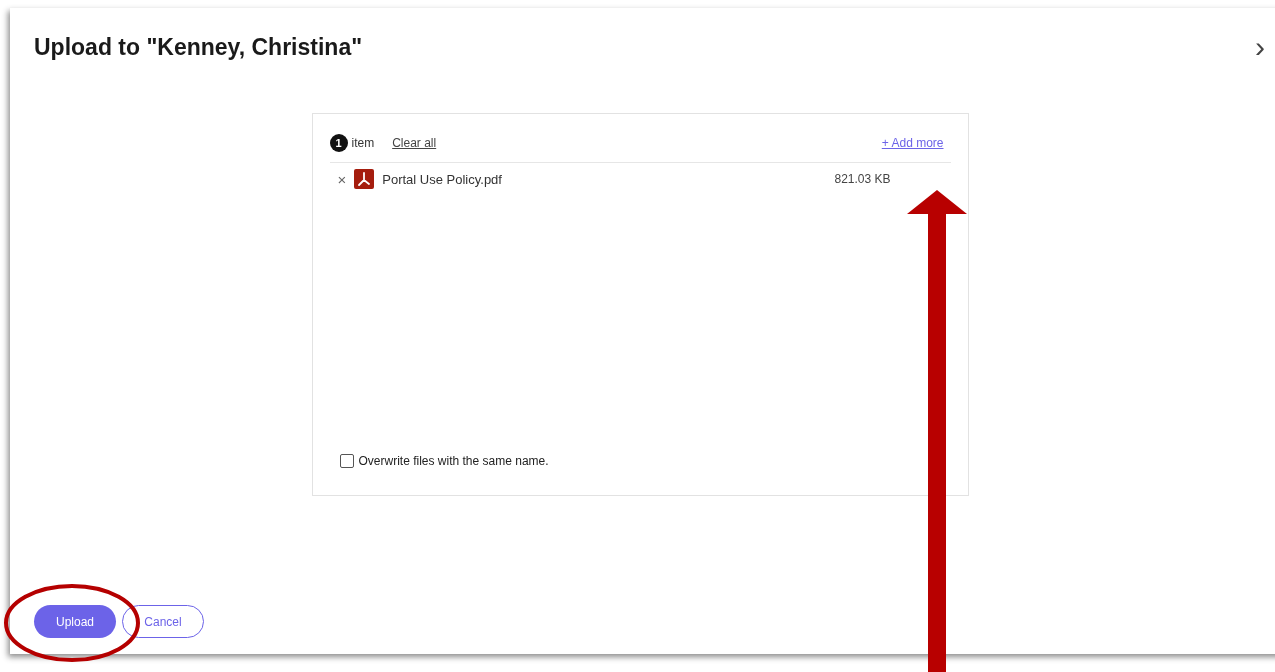 This screenshot has height=672, width=1275. I want to click on clear-all-link: Clear all, so click(414, 143).